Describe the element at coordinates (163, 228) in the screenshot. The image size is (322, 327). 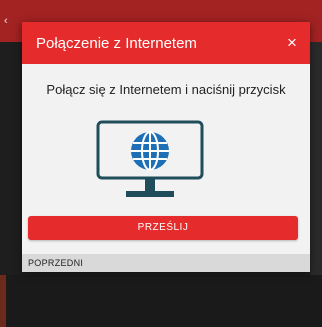
I see `submit-button: PRZEŚLIJ` at that location.